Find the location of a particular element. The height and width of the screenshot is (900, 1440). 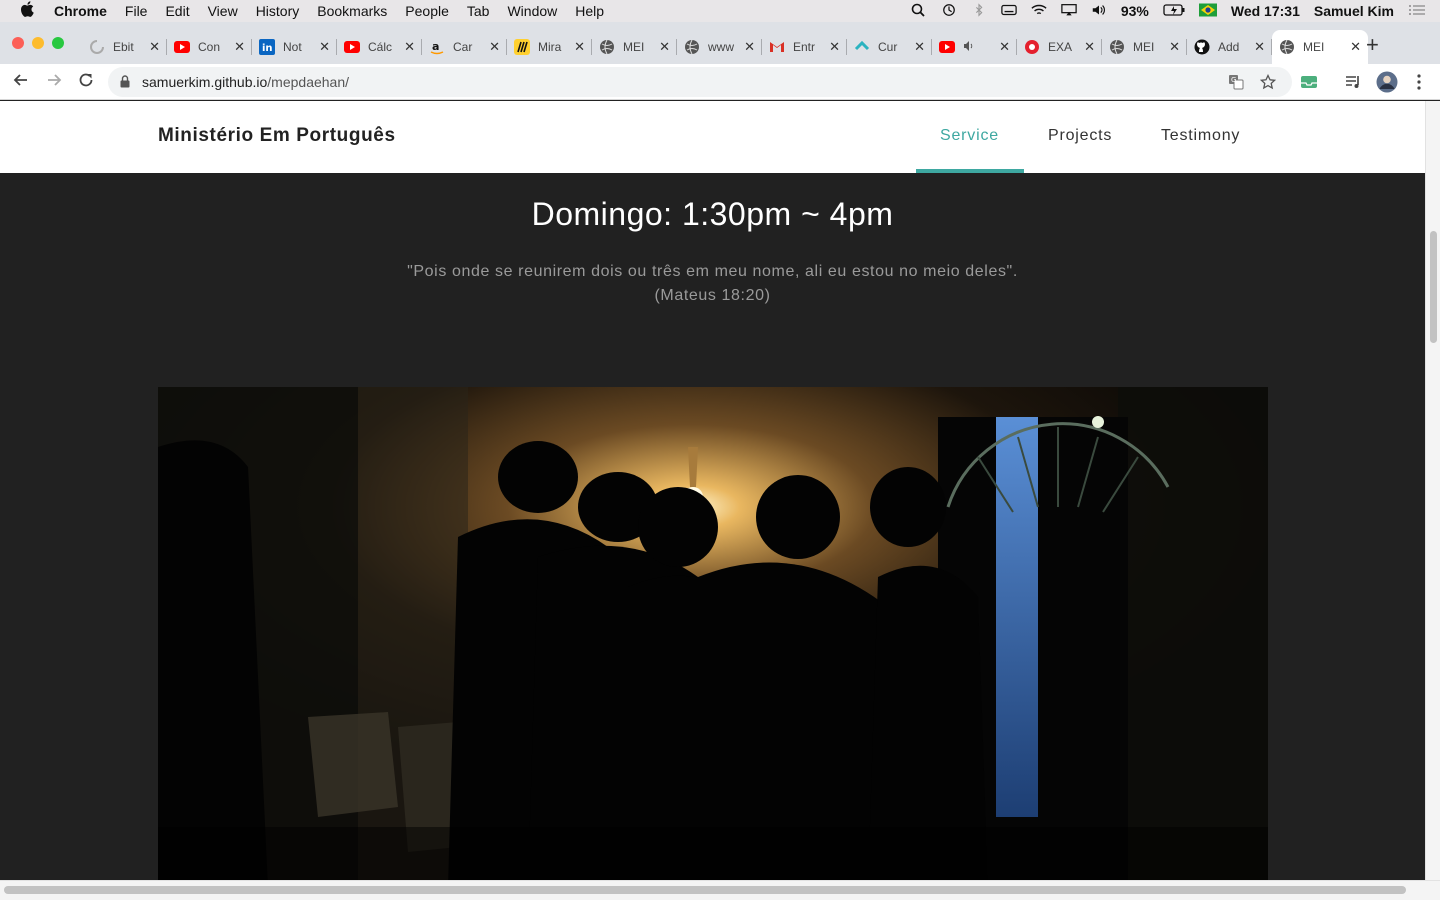

bookmark-star-icon is located at coordinates (1268, 82).